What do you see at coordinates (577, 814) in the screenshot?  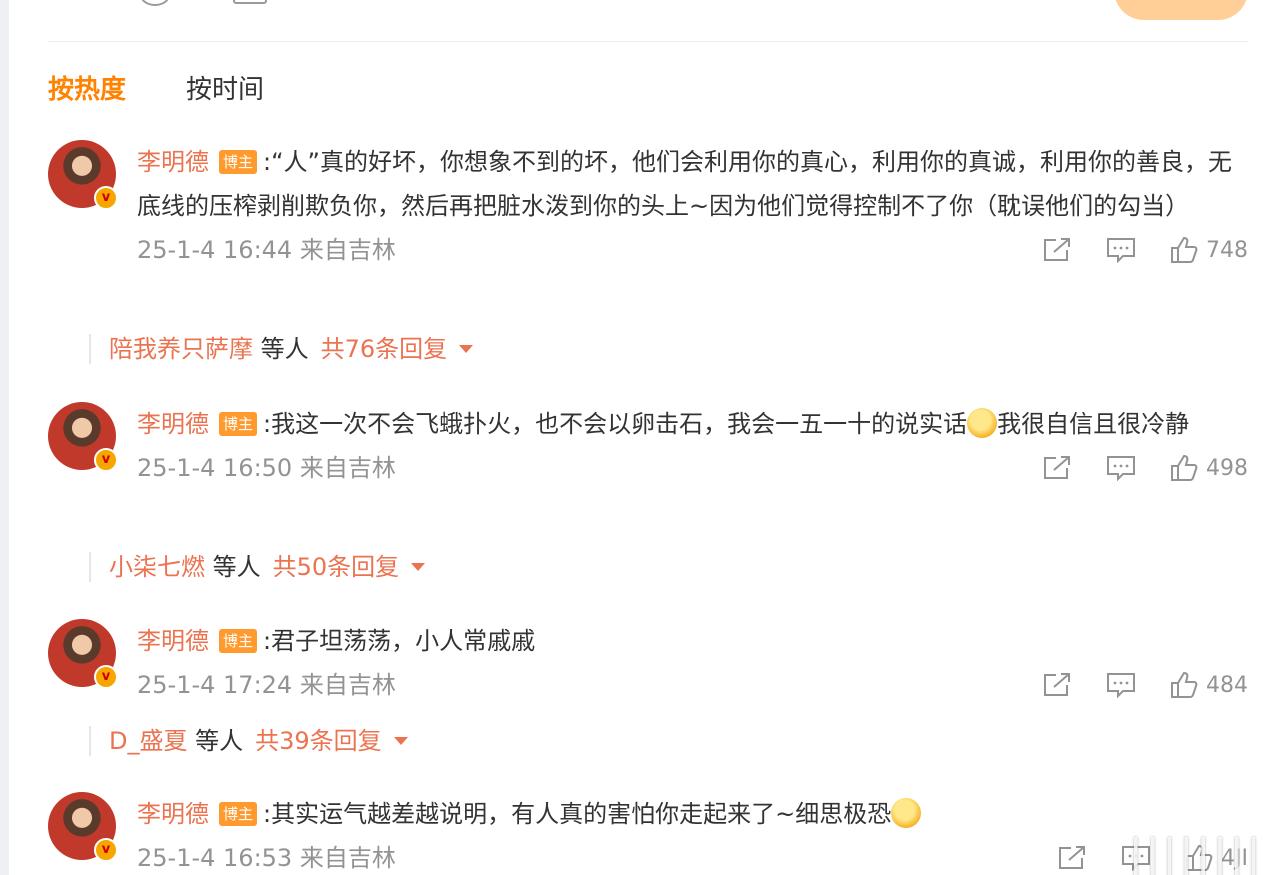 I see `comment-content: :其实运气越差越说明，有人真的害怕你走起来了~细思极恐` at bounding box center [577, 814].